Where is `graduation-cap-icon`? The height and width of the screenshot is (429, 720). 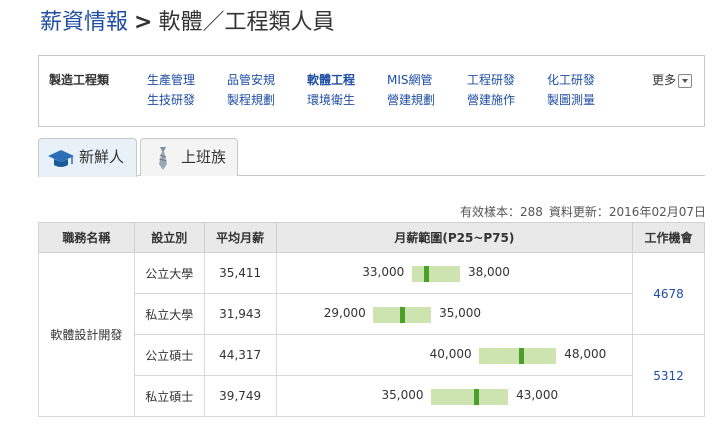 graduation-cap-icon is located at coordinates (61, 158).